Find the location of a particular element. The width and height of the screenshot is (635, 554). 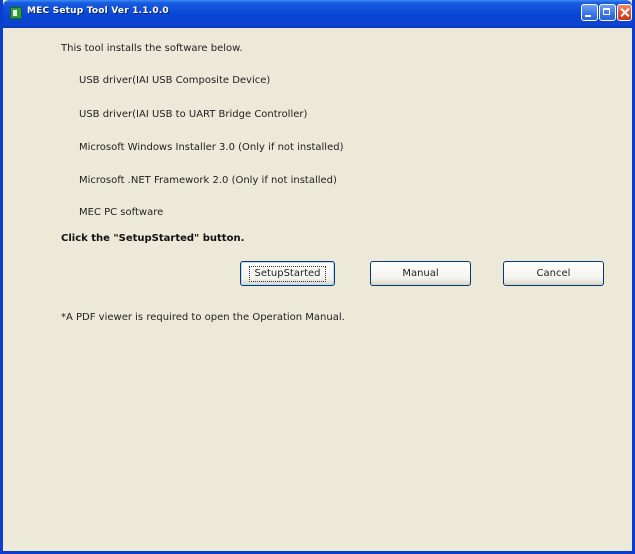

intro-text: This tool installs the software below. is located at coordinates (152, 48).